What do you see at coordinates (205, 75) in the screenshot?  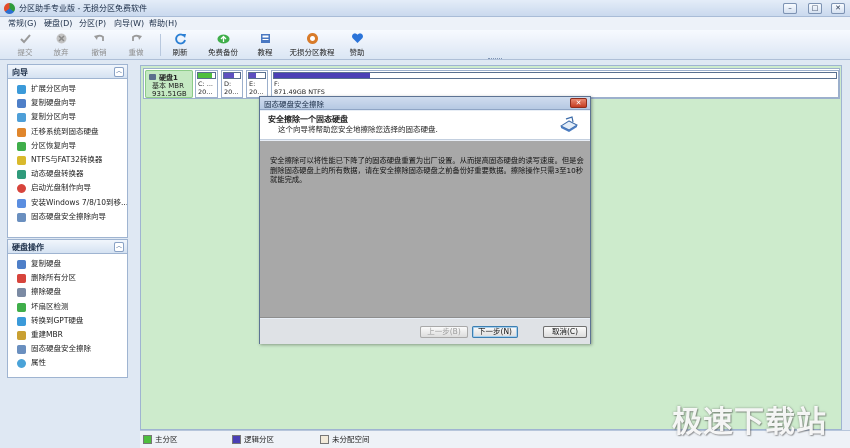 I see `partition-c-usage-fill` at bounding box center [205, 75].